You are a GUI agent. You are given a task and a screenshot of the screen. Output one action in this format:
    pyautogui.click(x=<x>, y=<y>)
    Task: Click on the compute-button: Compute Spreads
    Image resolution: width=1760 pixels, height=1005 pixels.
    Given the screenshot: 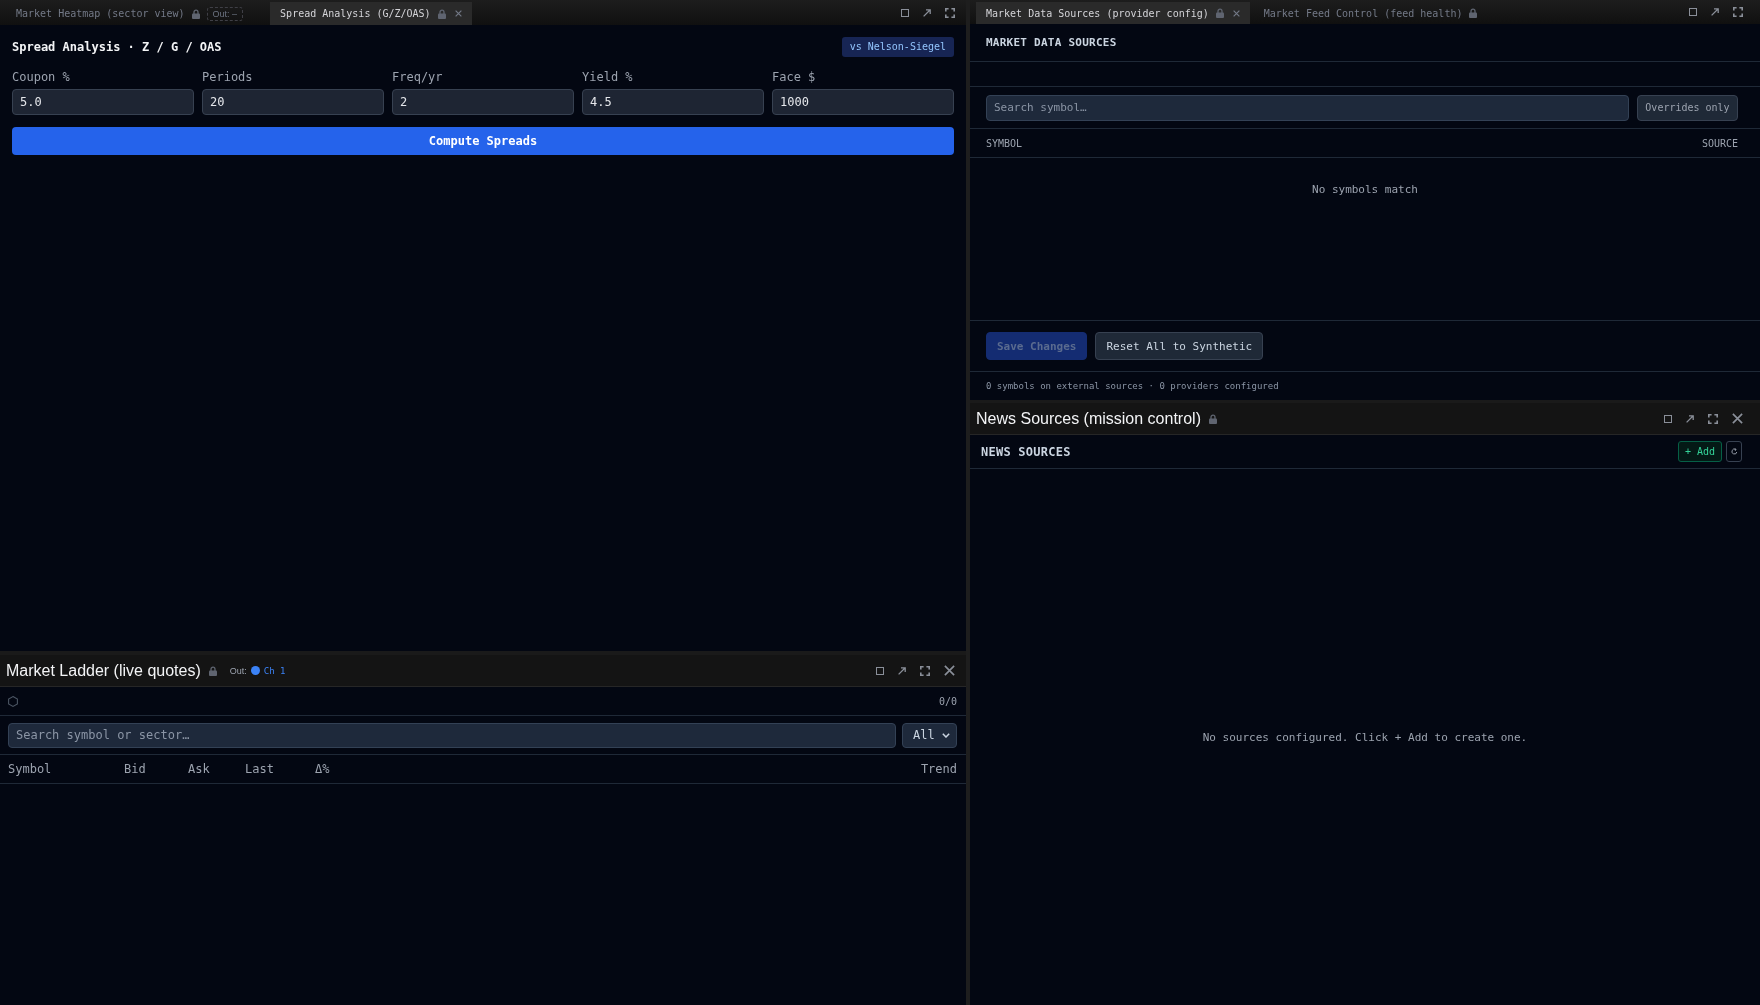 What is the action you would take?
    pyautogui.click(x=483, y=141)
    